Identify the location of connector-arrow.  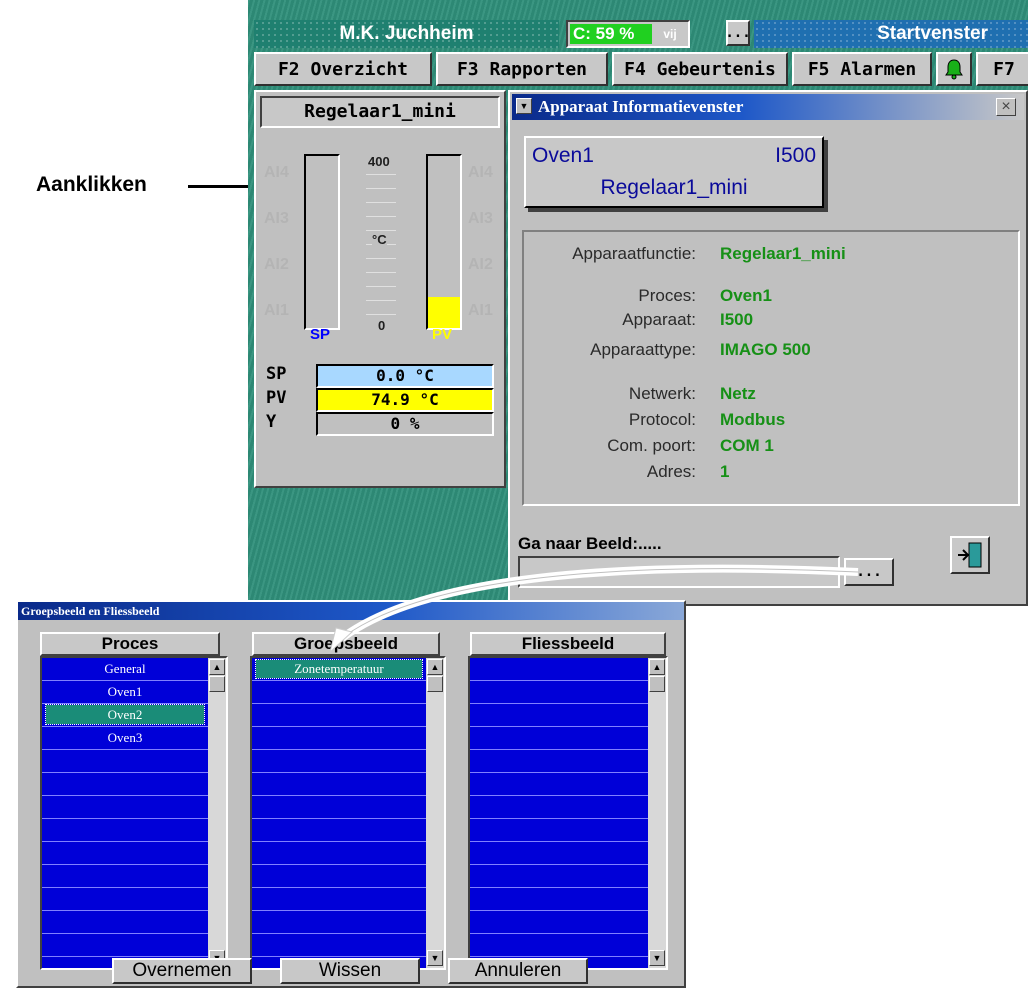
(594, 609).